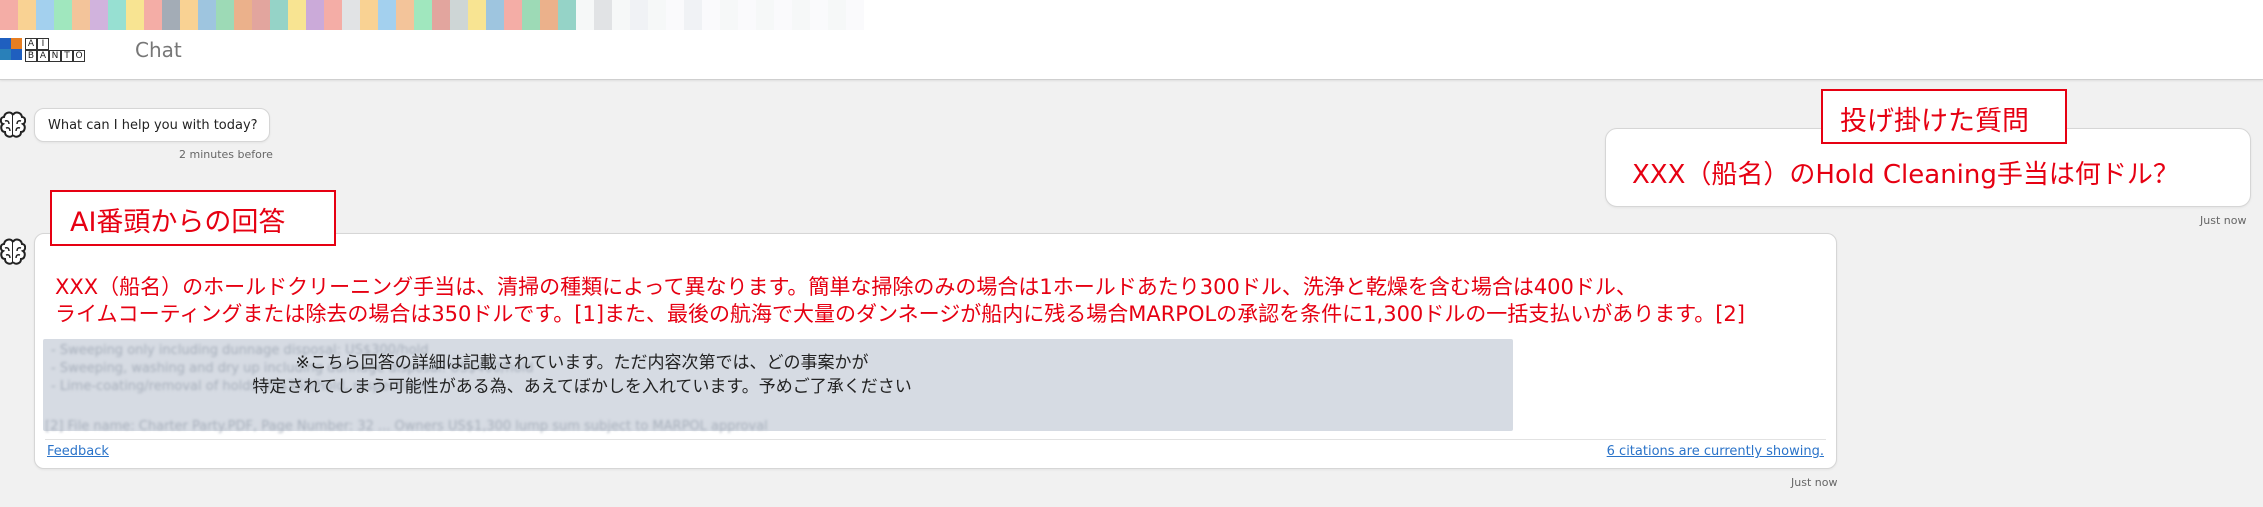 The image size is (2263, 507). Describe the element at coordinates (43, 44) in the screenshot. I see `logo-letter: I` at that location.